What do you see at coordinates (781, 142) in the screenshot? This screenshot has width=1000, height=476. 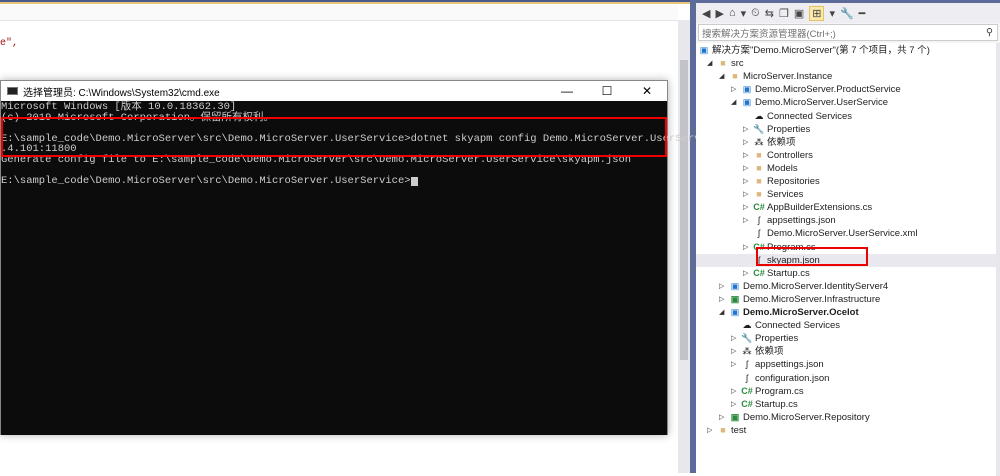 I see `tree-item-label: 依赖项` at bounding box center [781, 142].